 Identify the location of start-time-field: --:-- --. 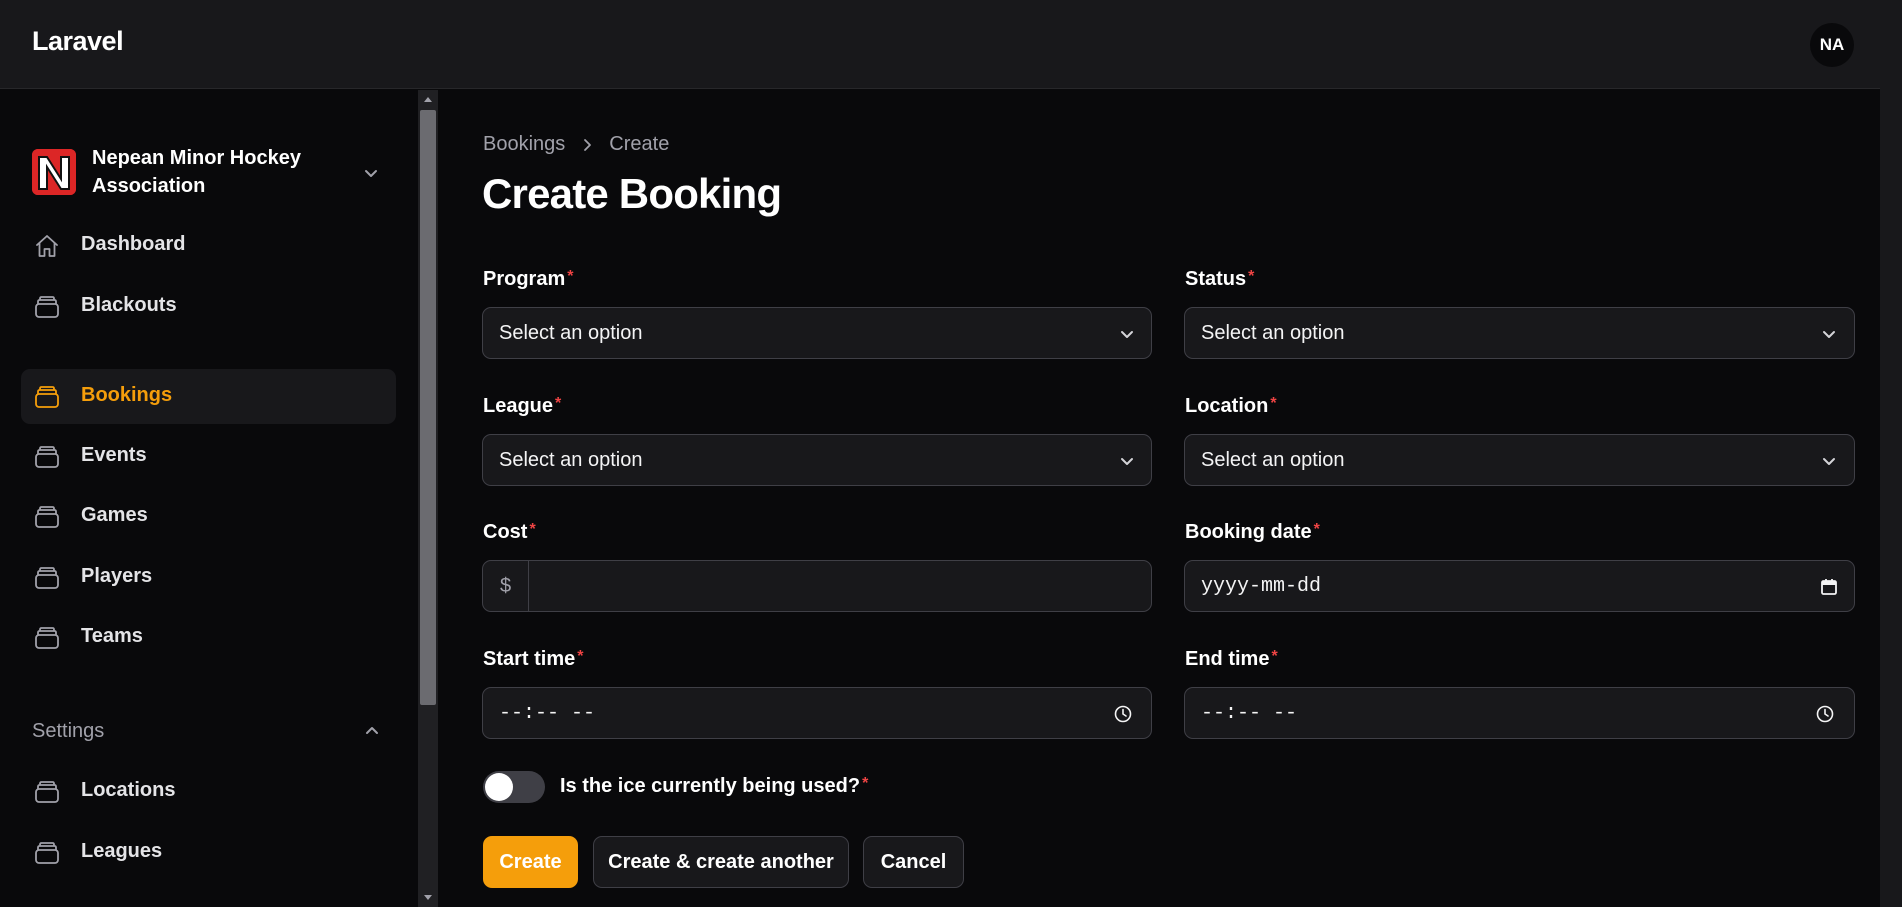
(817, 713).